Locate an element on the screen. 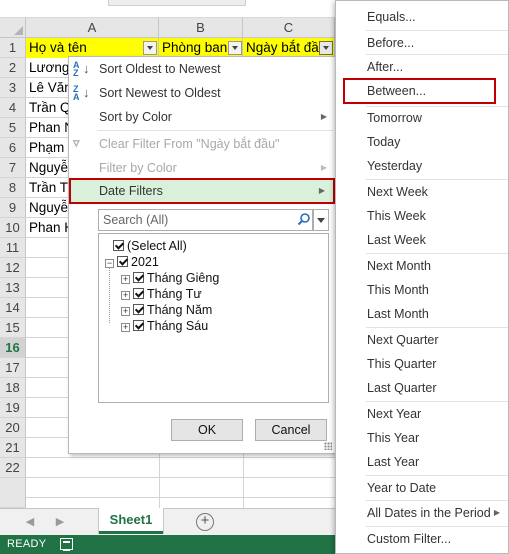 The width and height of the screenshot is (509, 554). cell: Phan N is located at coordinates (50, 128).